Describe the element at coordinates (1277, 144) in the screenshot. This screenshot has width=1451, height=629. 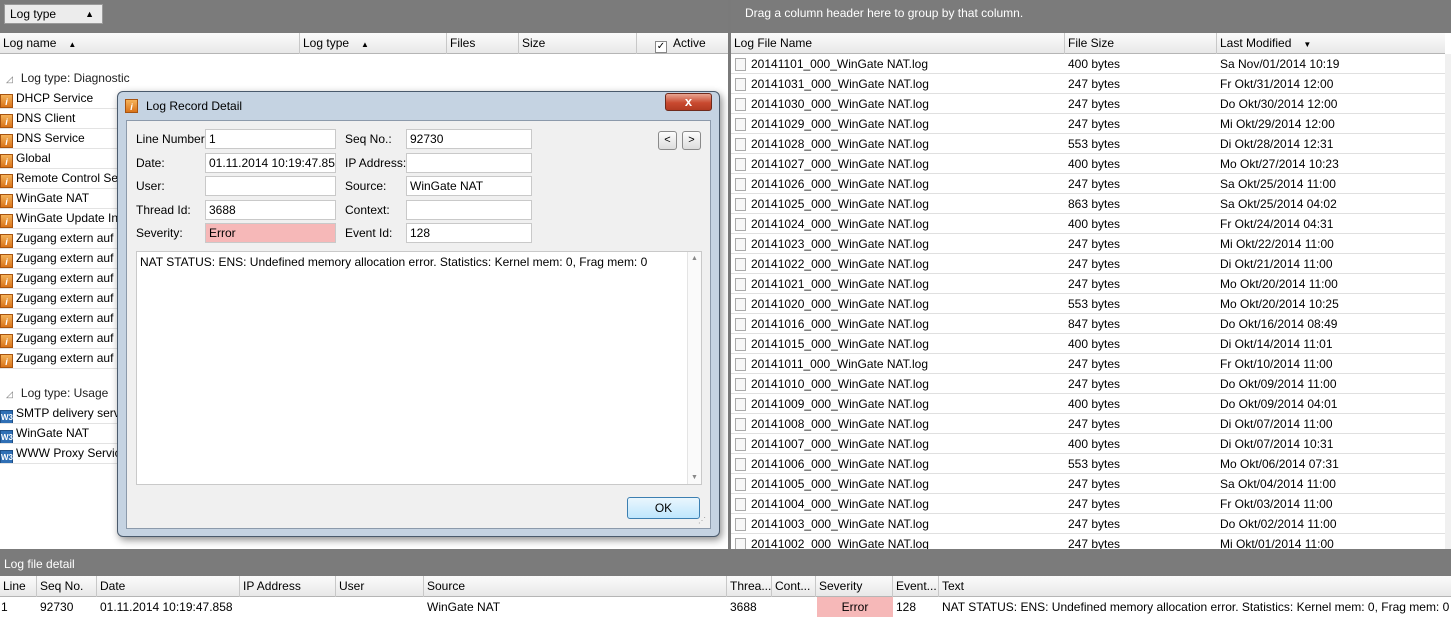
I see `last-modified: Di Okt/28/2014 12:31` at that location.